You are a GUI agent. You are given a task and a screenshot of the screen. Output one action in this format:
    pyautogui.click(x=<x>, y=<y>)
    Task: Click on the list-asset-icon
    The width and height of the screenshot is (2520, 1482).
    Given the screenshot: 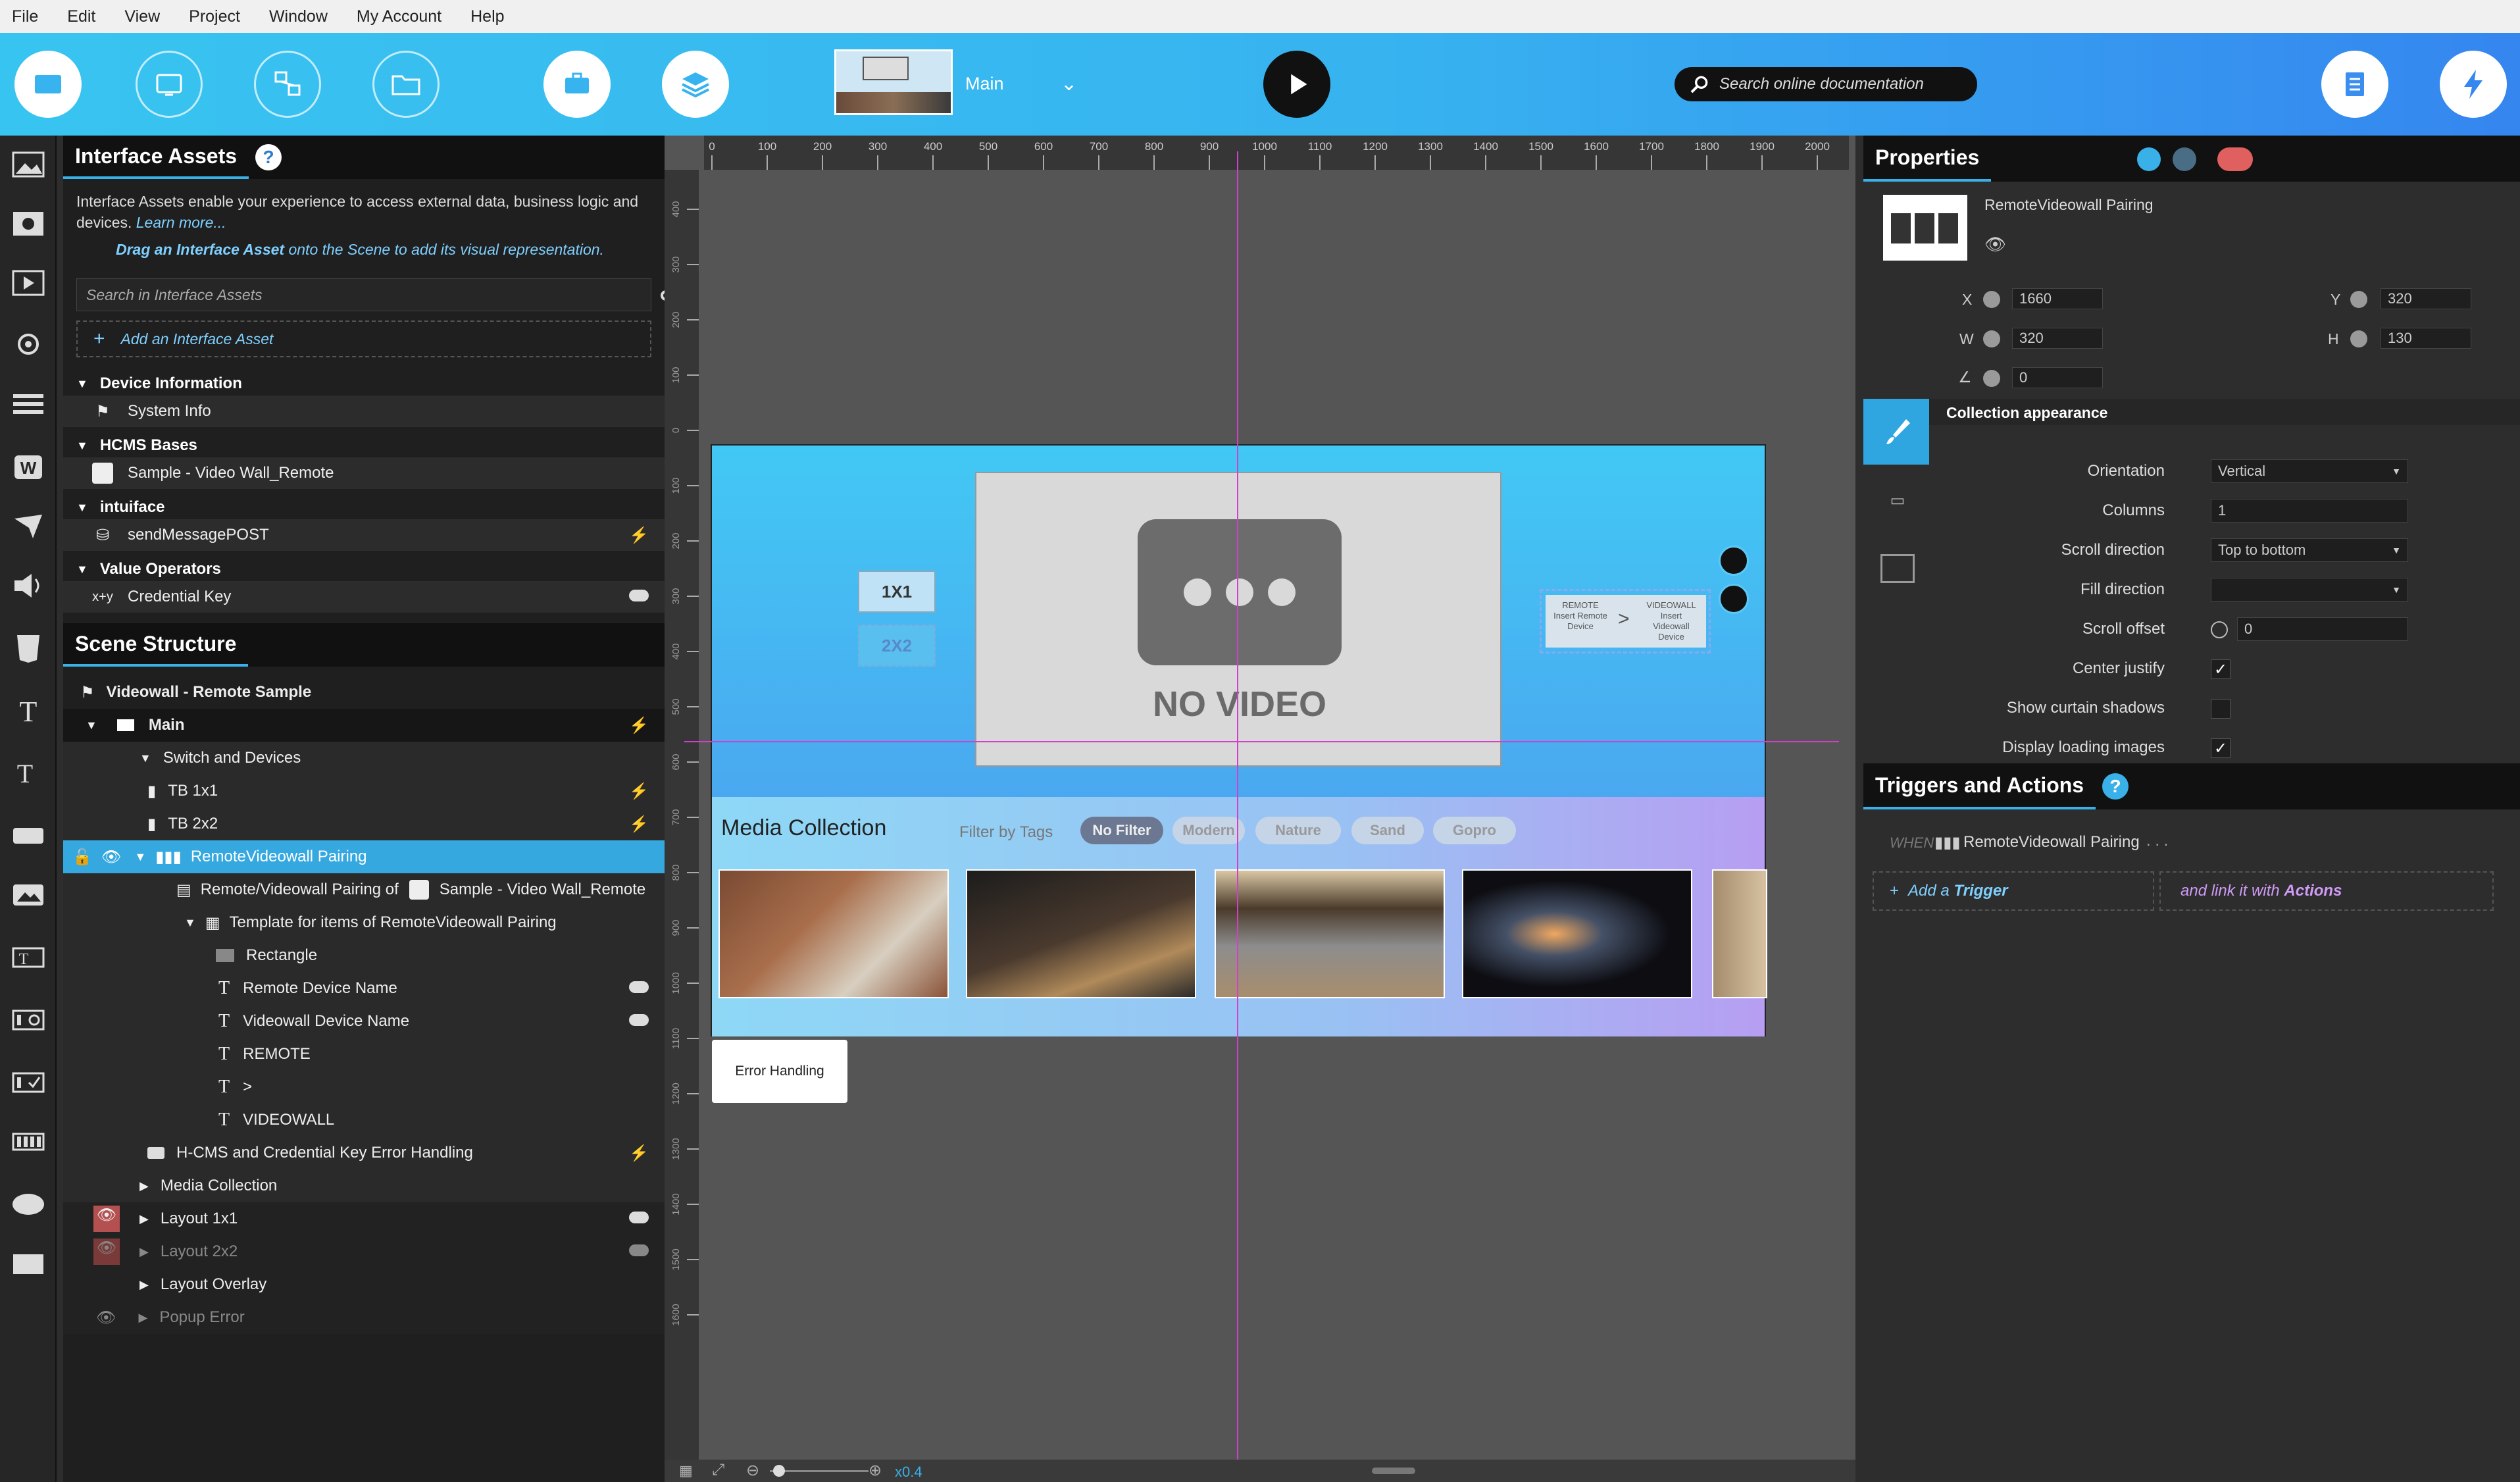 What is the action you would take?
    pyautogui.click(x=28, y=405)
    